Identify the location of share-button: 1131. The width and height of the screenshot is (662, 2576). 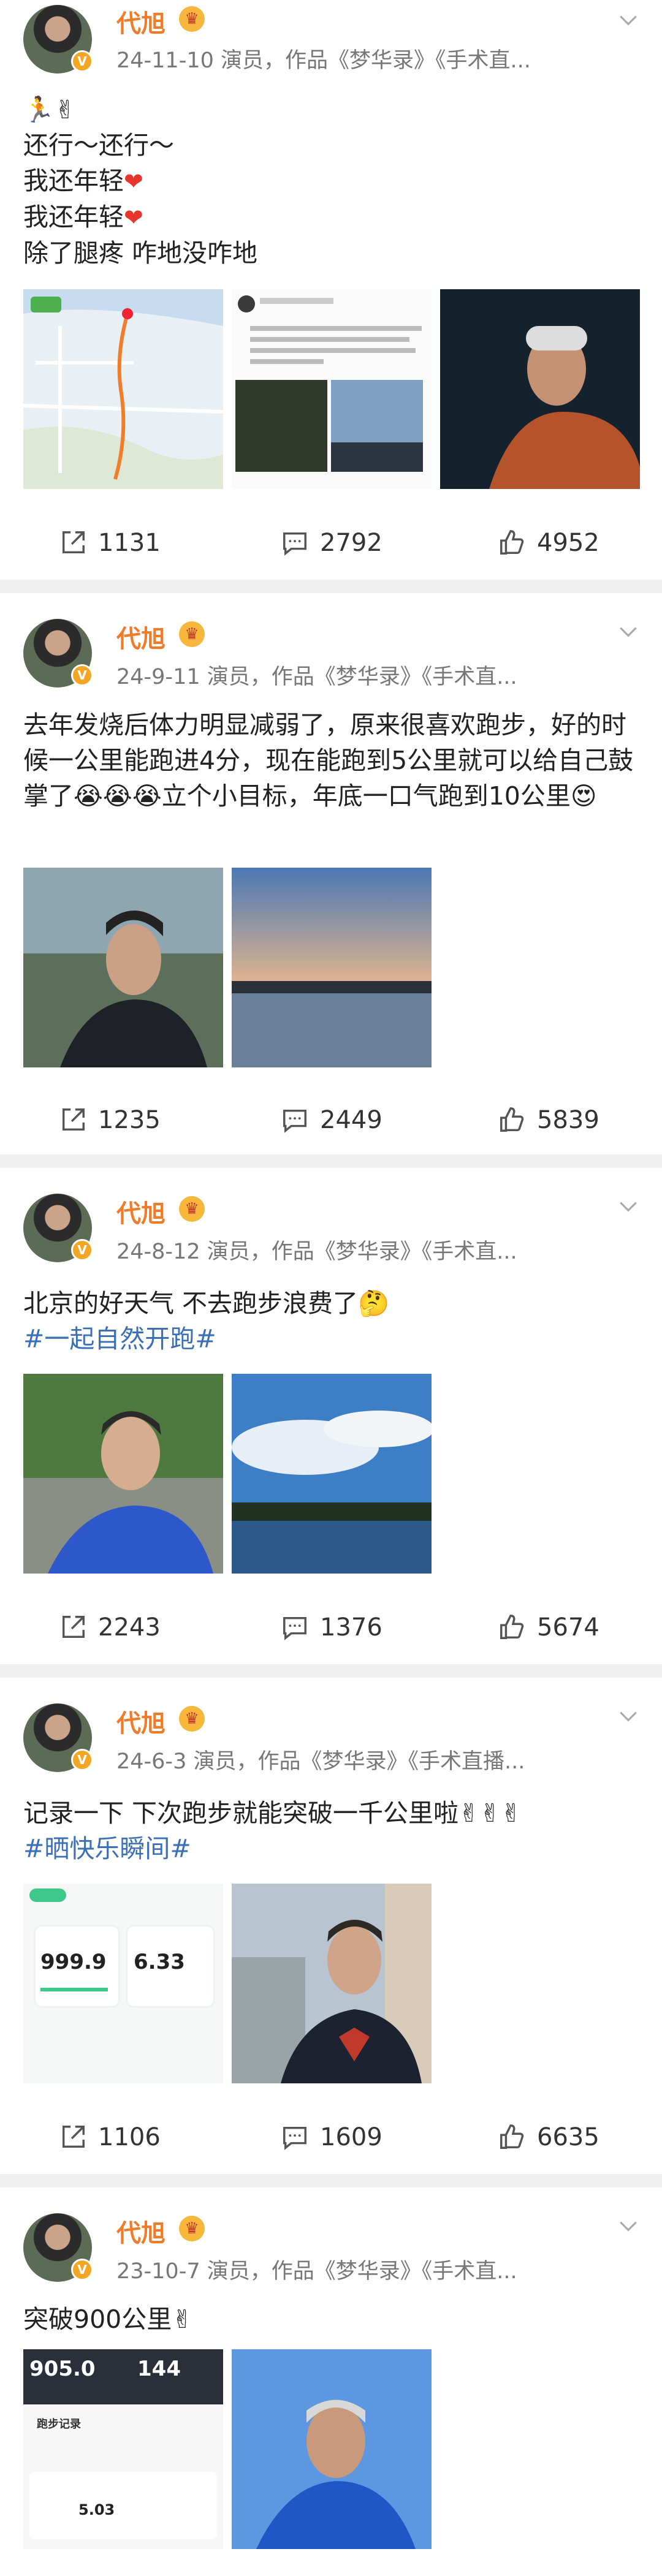
(110, 542).